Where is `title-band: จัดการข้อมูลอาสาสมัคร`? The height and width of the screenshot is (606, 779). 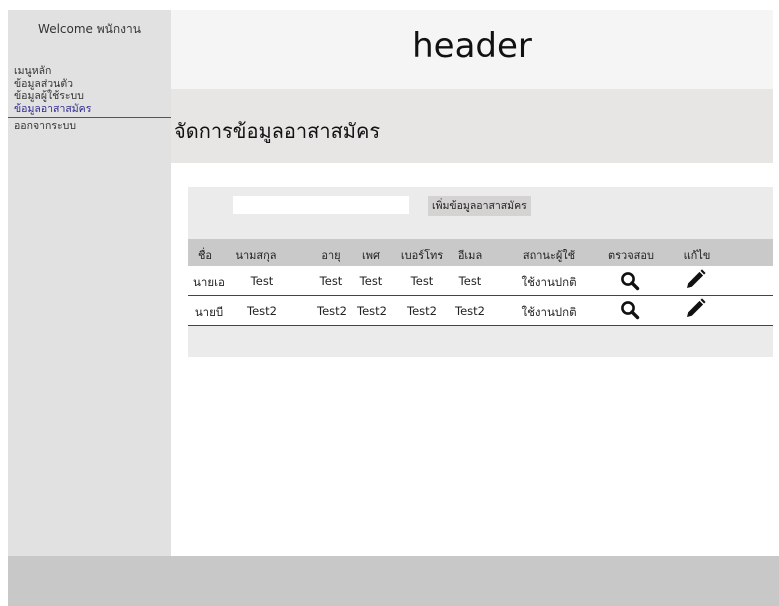 title-band: จัดการข้อมูลอาสาสมัคร is located at coordinates (472, 126).